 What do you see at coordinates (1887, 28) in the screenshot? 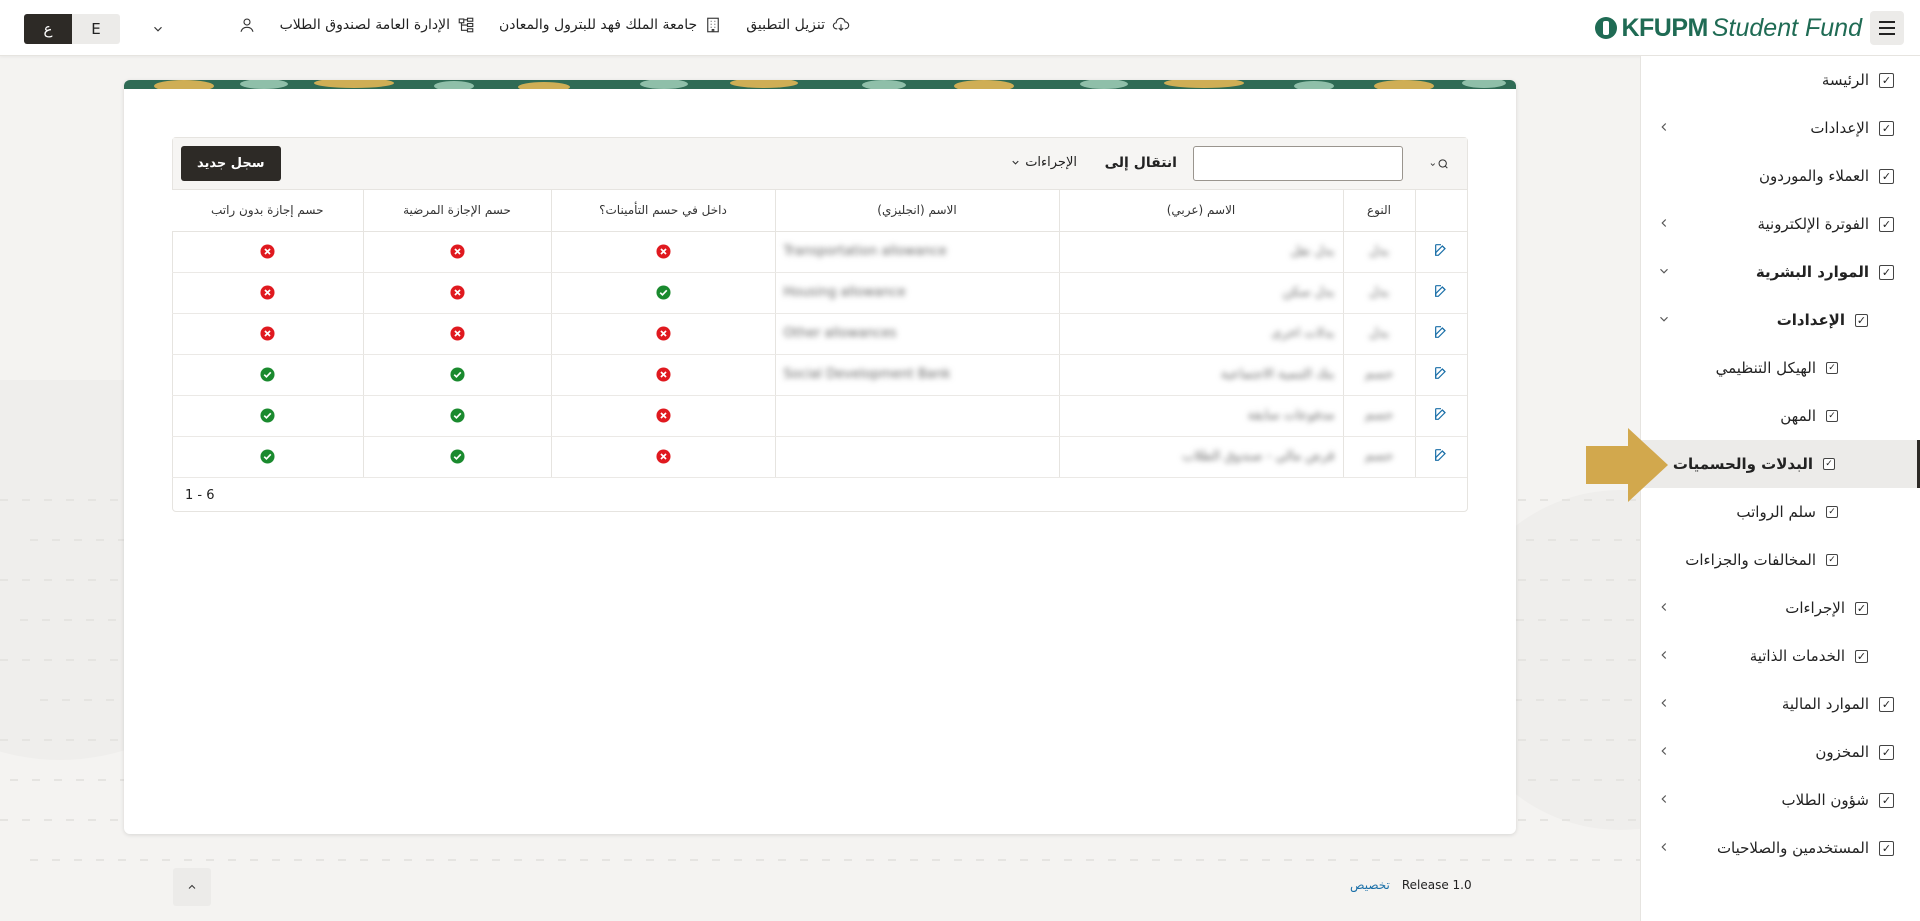
I see `menu-toggle-button` at bounding box center [1887, 28].